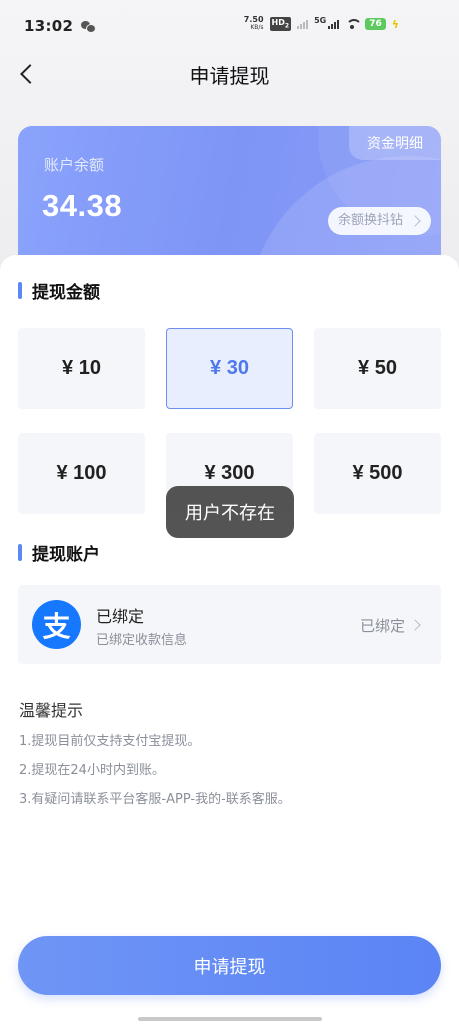  What do you see at coordinates (230, 512) in the screenshot?
I see `toast-message: 用户不存在` at bounding box center [230, 512].